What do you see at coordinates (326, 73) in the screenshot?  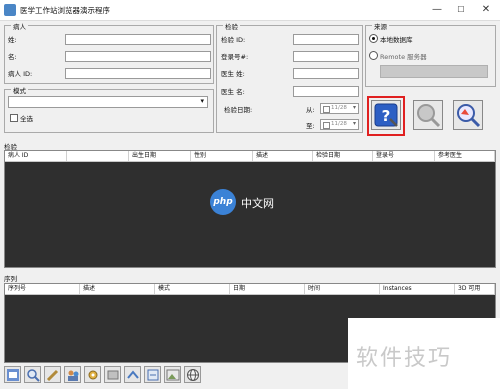 I see `doctor-surname-input` at bounding box center [326, 73].